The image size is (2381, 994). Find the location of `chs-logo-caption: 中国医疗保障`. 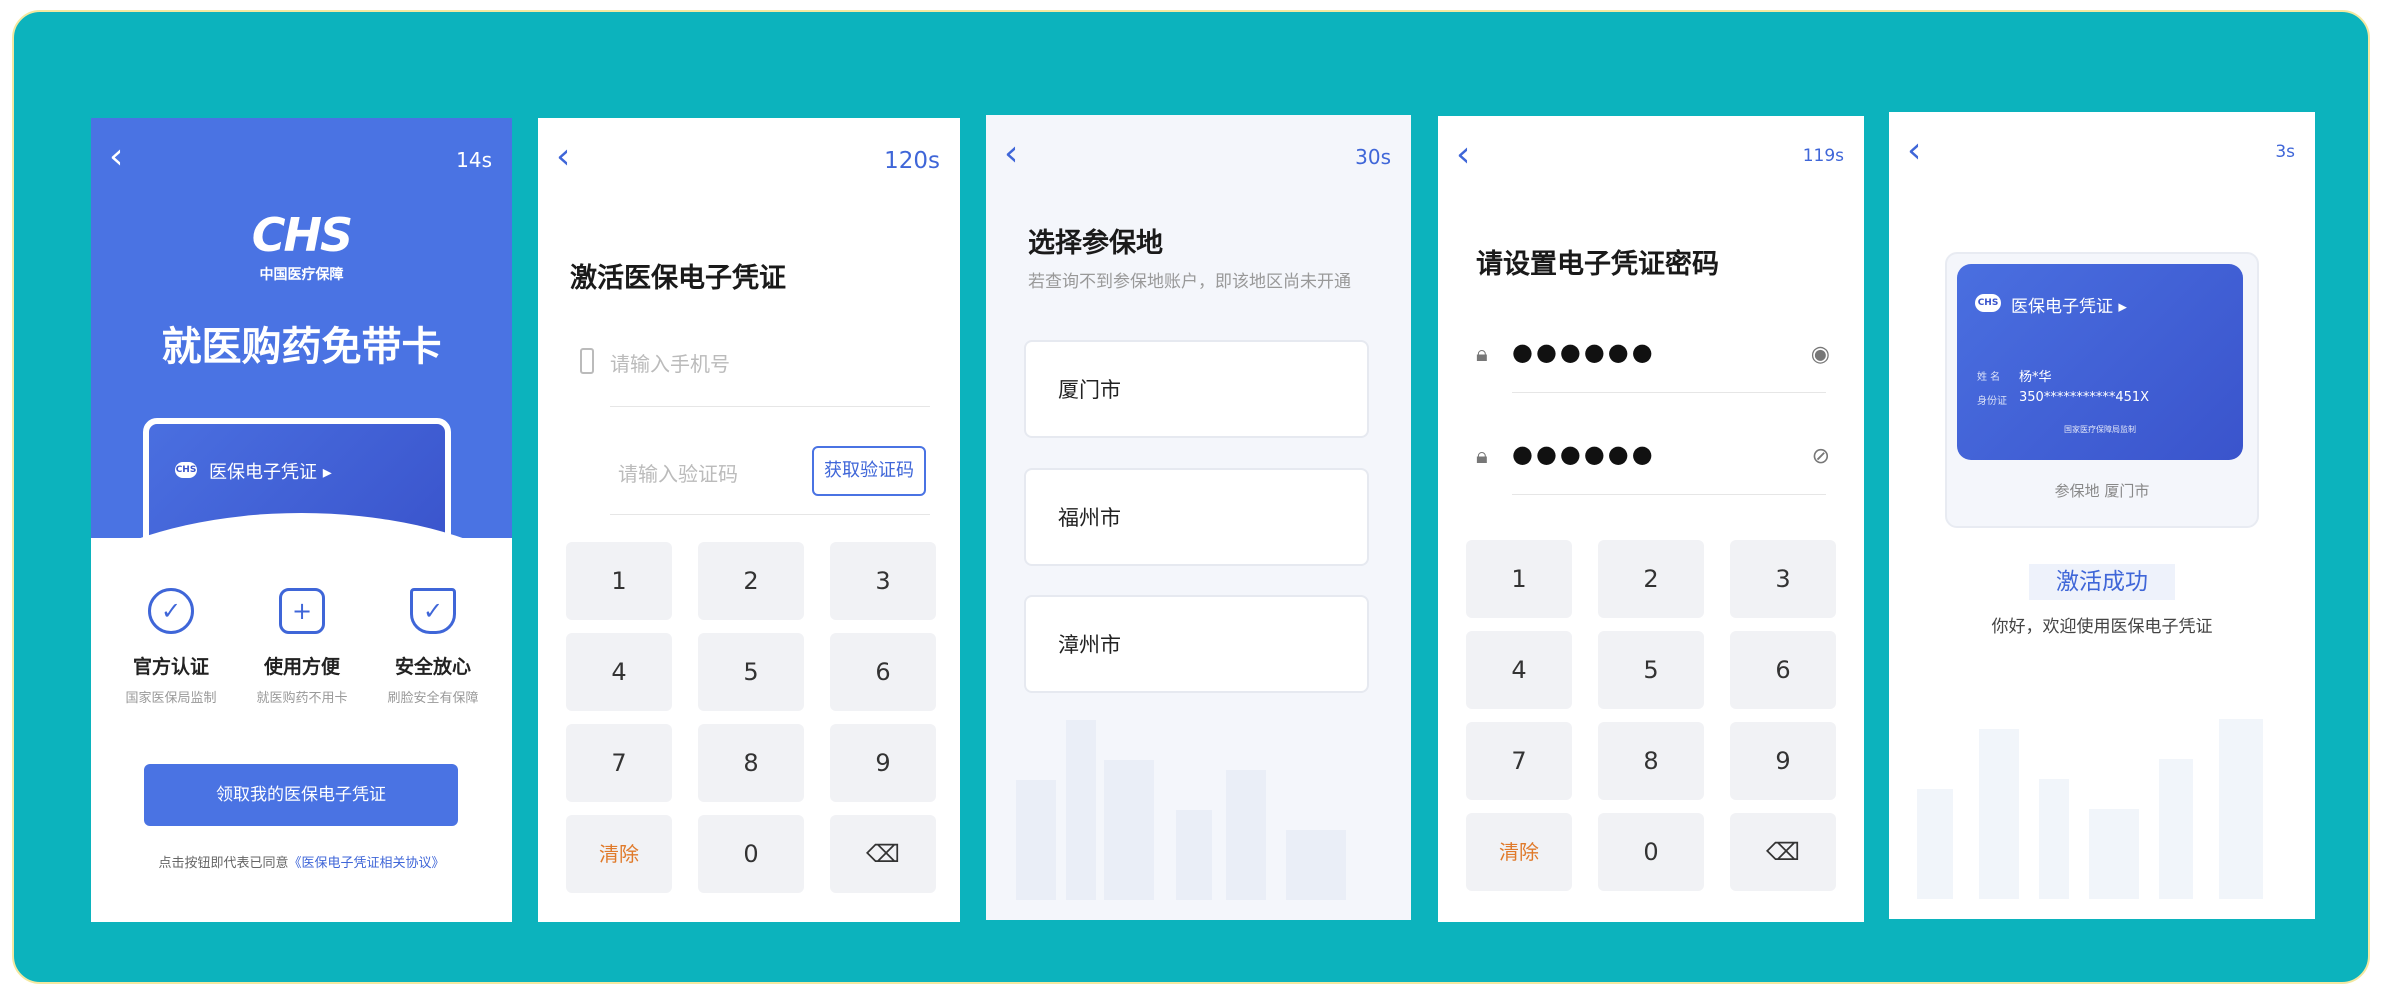

chs-logo-caption: 中国医疗保障 is located at coordinates (301, 275).